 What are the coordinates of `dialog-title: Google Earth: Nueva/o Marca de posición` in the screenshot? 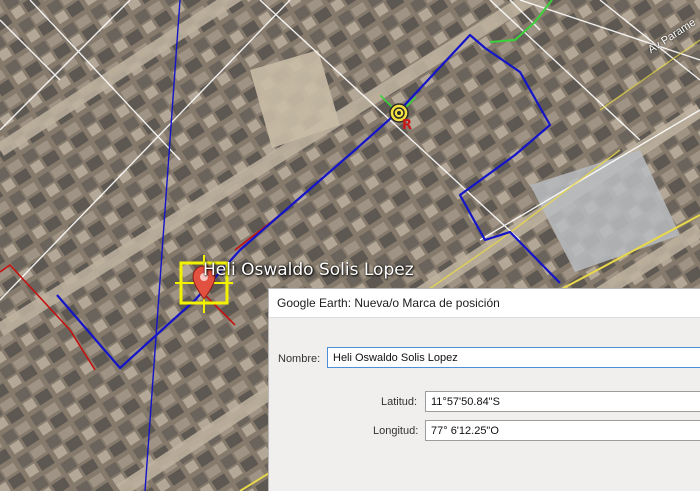 It's located at (484, 303).